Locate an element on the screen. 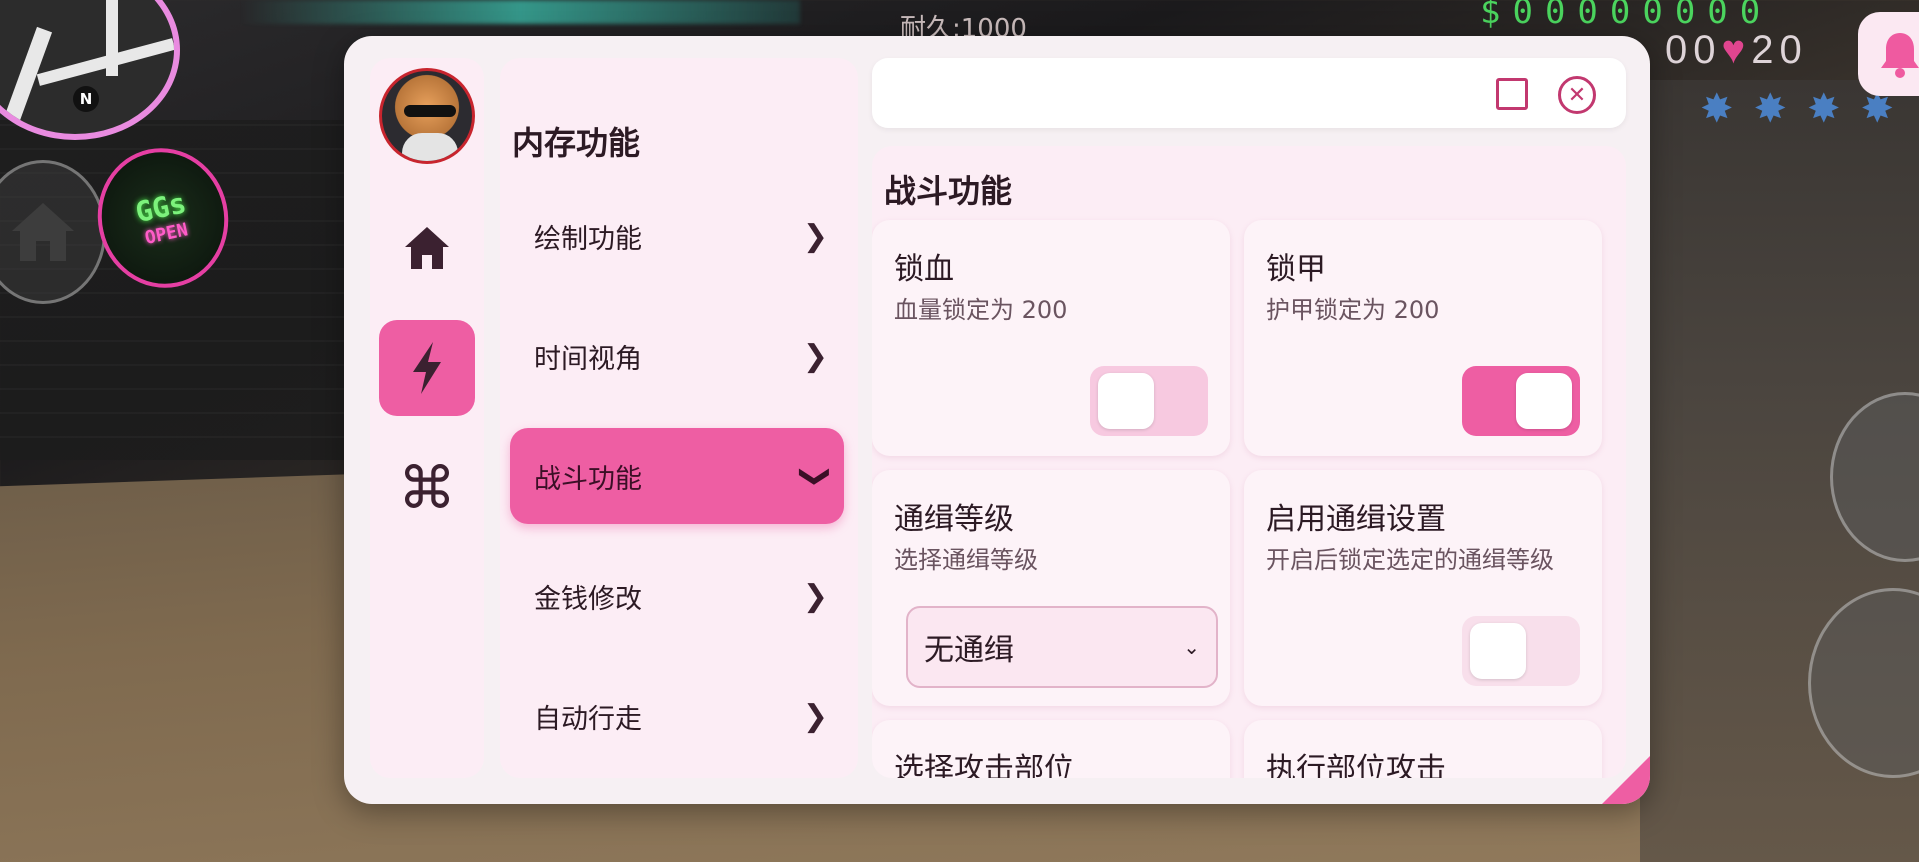 Image resolution: width=1919 pixels, height=862 pixels. menu-title: 内存功能 is located at coordinates (576, 143).